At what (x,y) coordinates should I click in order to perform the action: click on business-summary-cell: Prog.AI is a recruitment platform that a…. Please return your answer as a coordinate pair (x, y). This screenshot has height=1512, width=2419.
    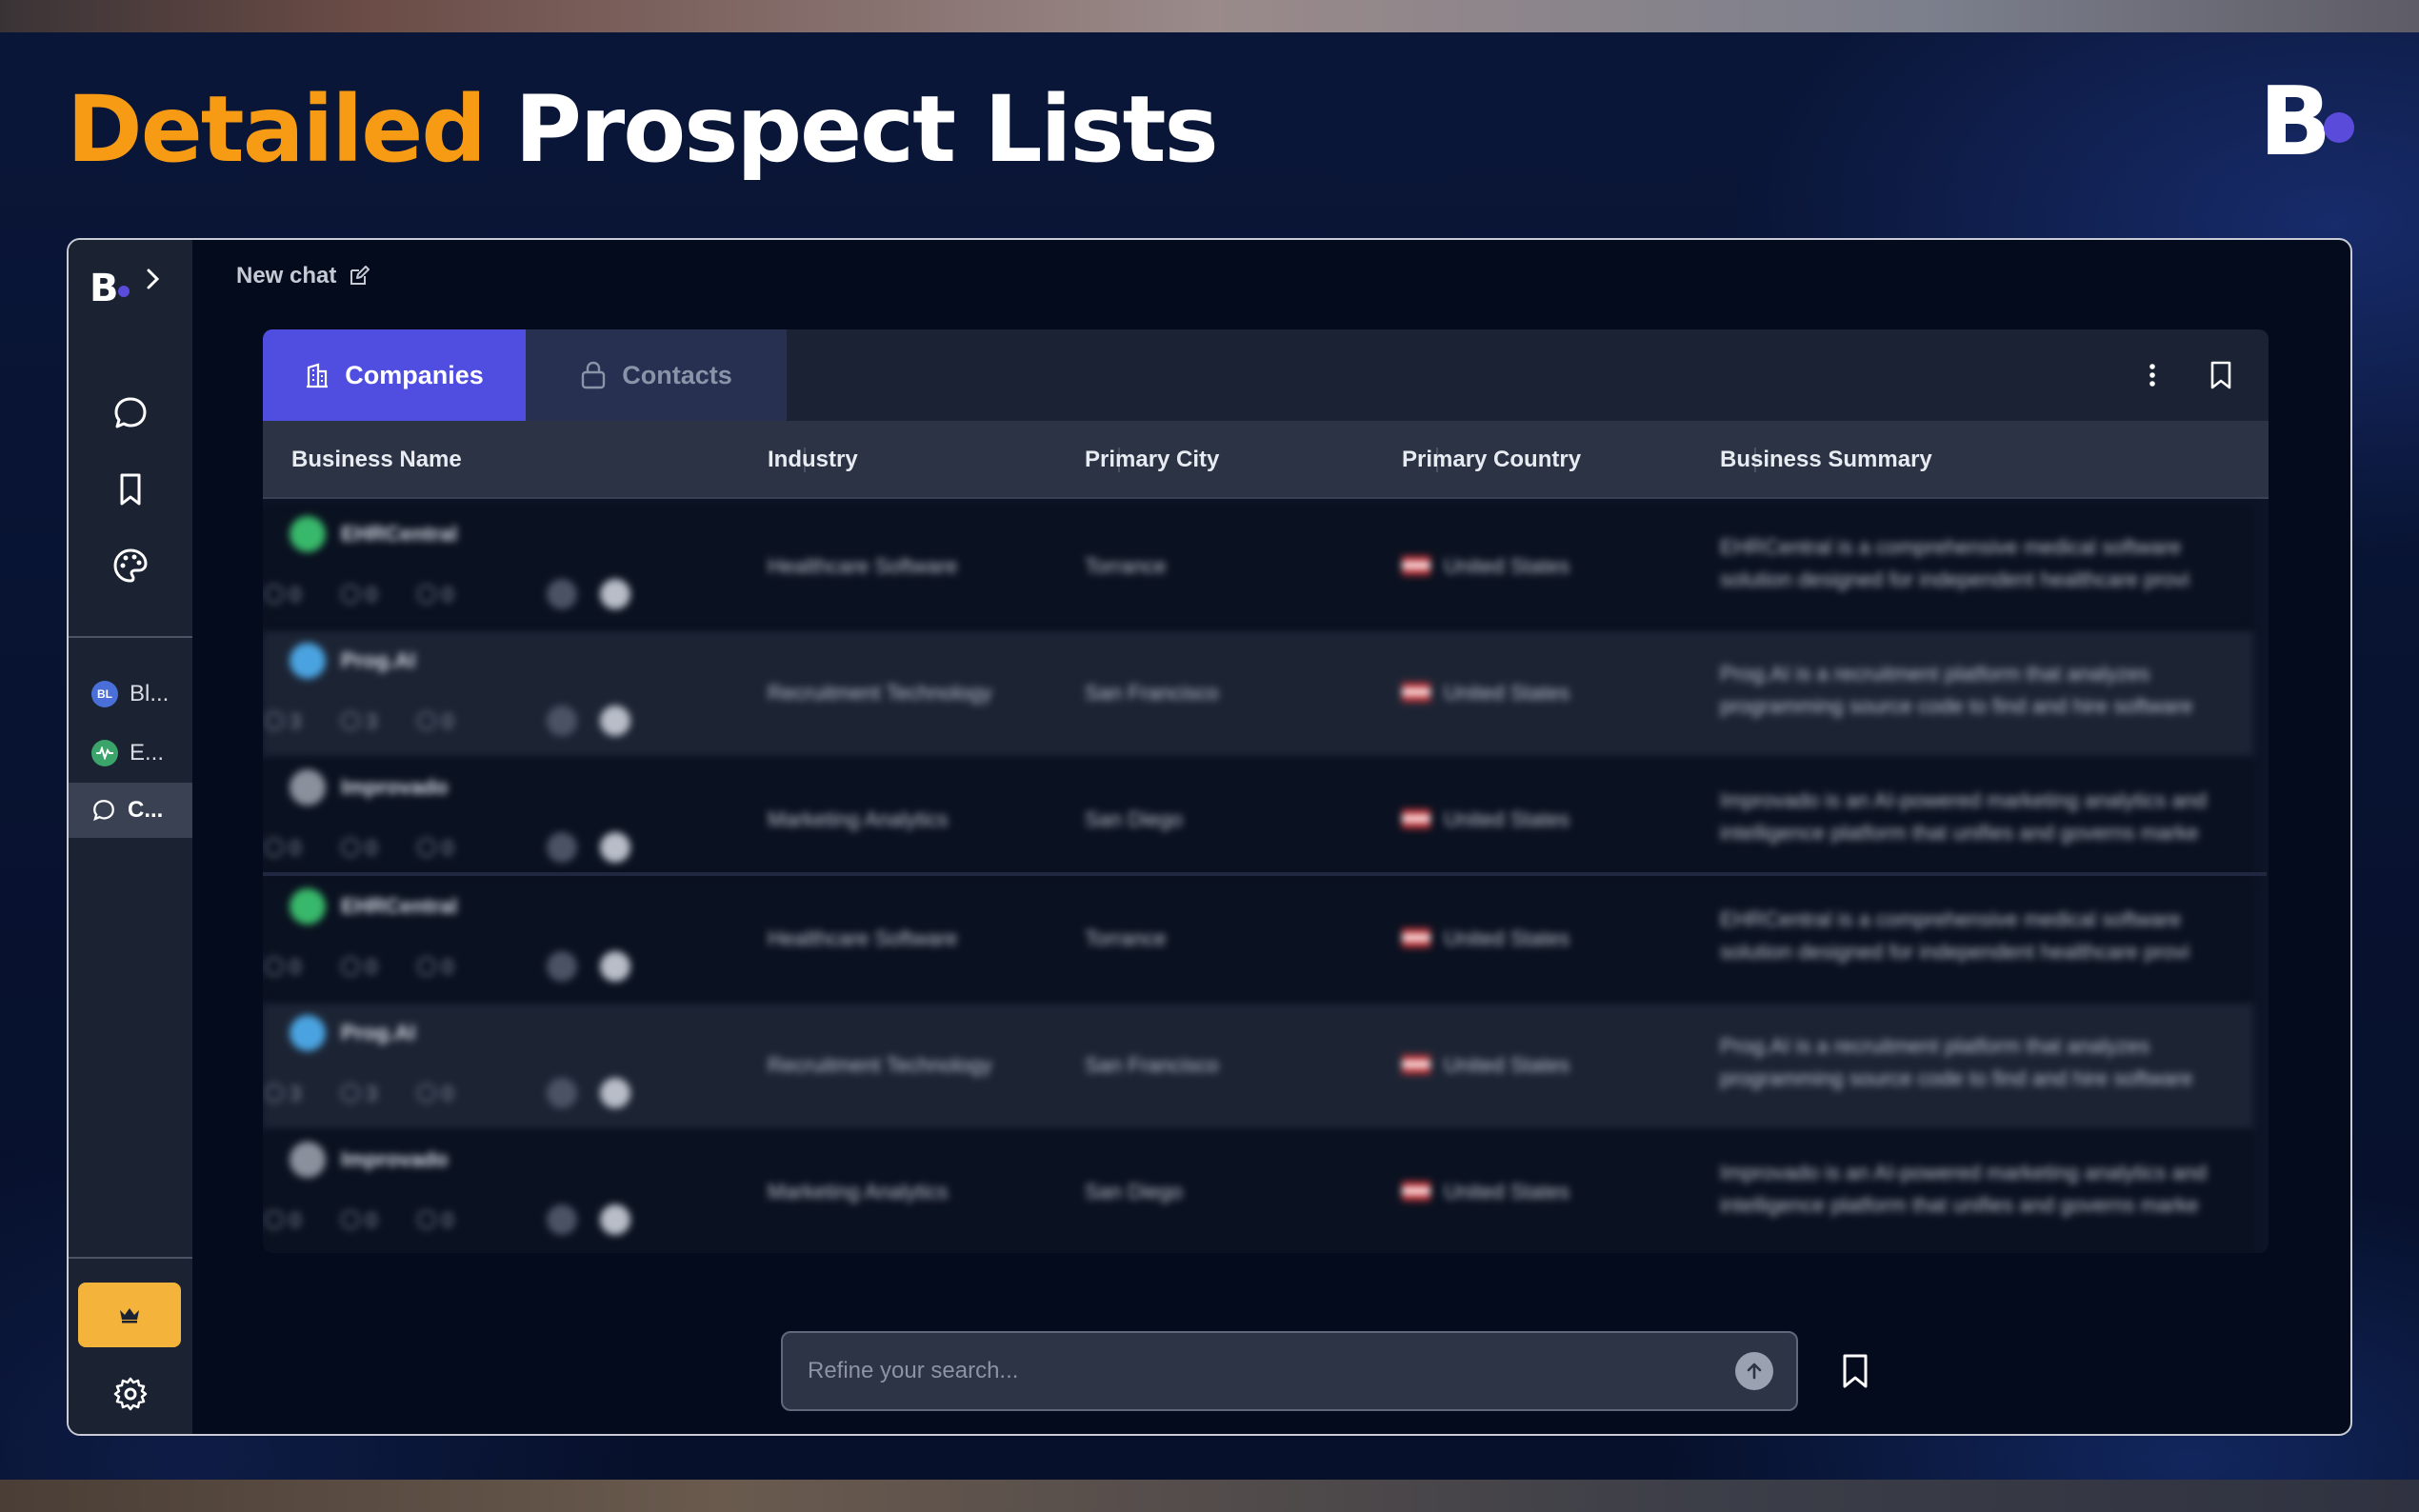
    Looking at the image, I should click on (1956, 1062).